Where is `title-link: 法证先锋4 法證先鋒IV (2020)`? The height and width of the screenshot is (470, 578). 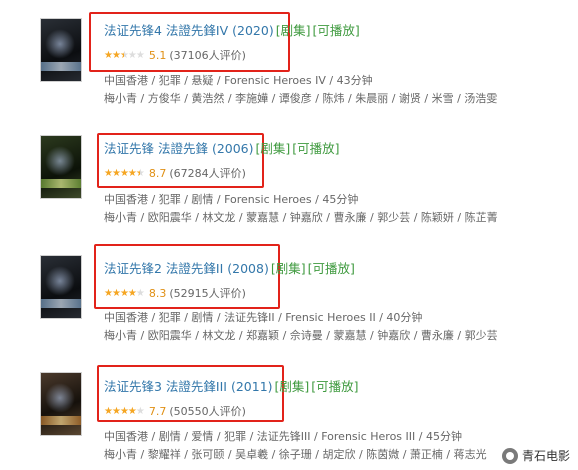 title-link: 法证先锋4 法證先鋒IV (2020) is located at coordinates (189, 30).